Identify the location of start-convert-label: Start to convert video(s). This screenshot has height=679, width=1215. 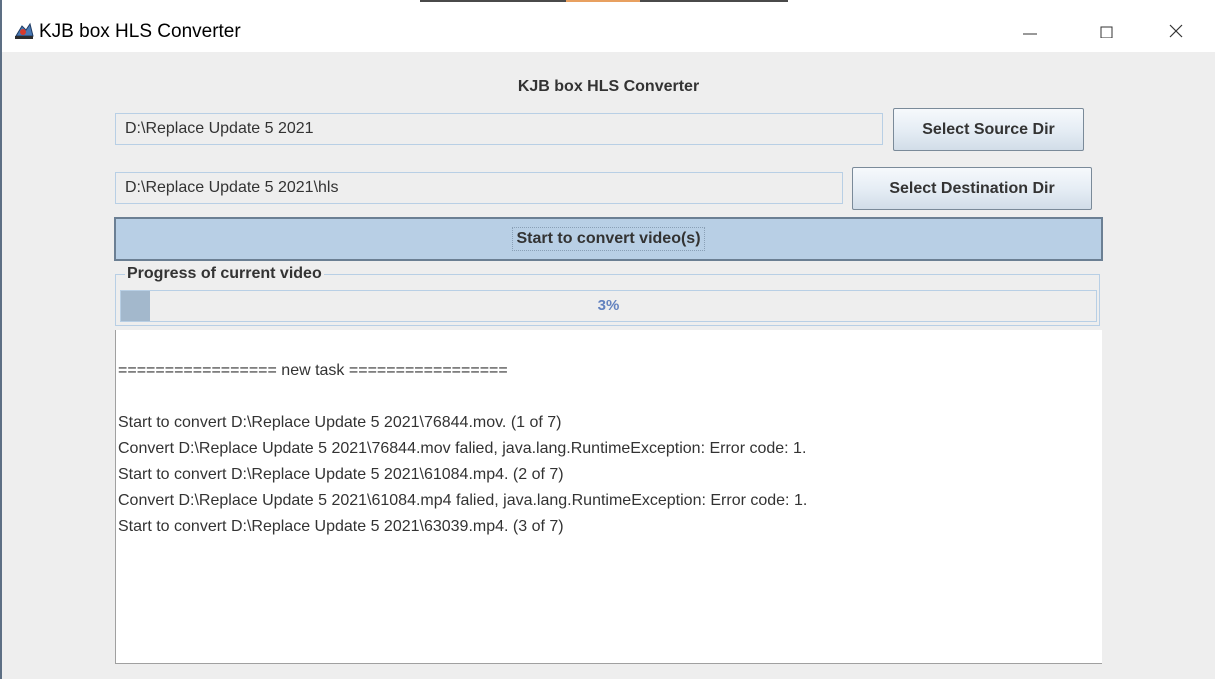
(608, 239).